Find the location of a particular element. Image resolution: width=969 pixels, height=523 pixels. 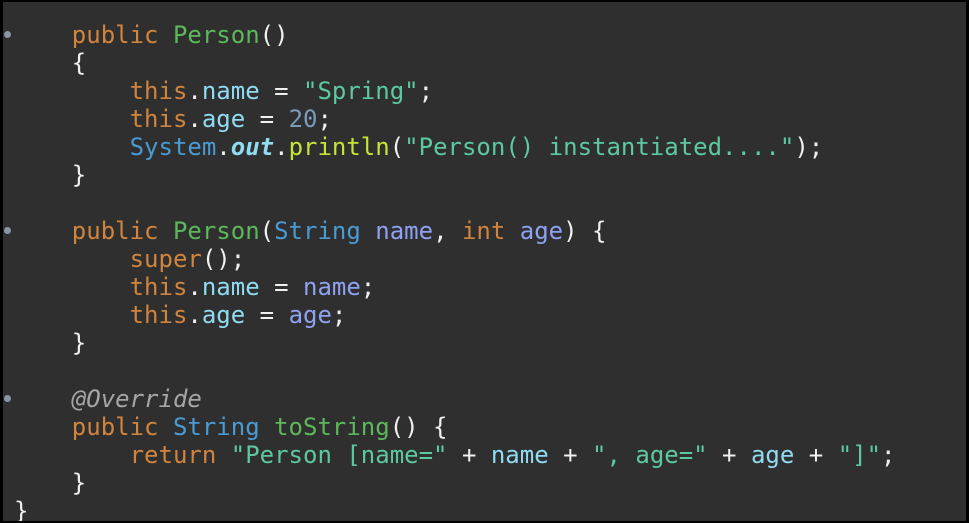

code-token-kw: int is located at coordinates (483, 231).